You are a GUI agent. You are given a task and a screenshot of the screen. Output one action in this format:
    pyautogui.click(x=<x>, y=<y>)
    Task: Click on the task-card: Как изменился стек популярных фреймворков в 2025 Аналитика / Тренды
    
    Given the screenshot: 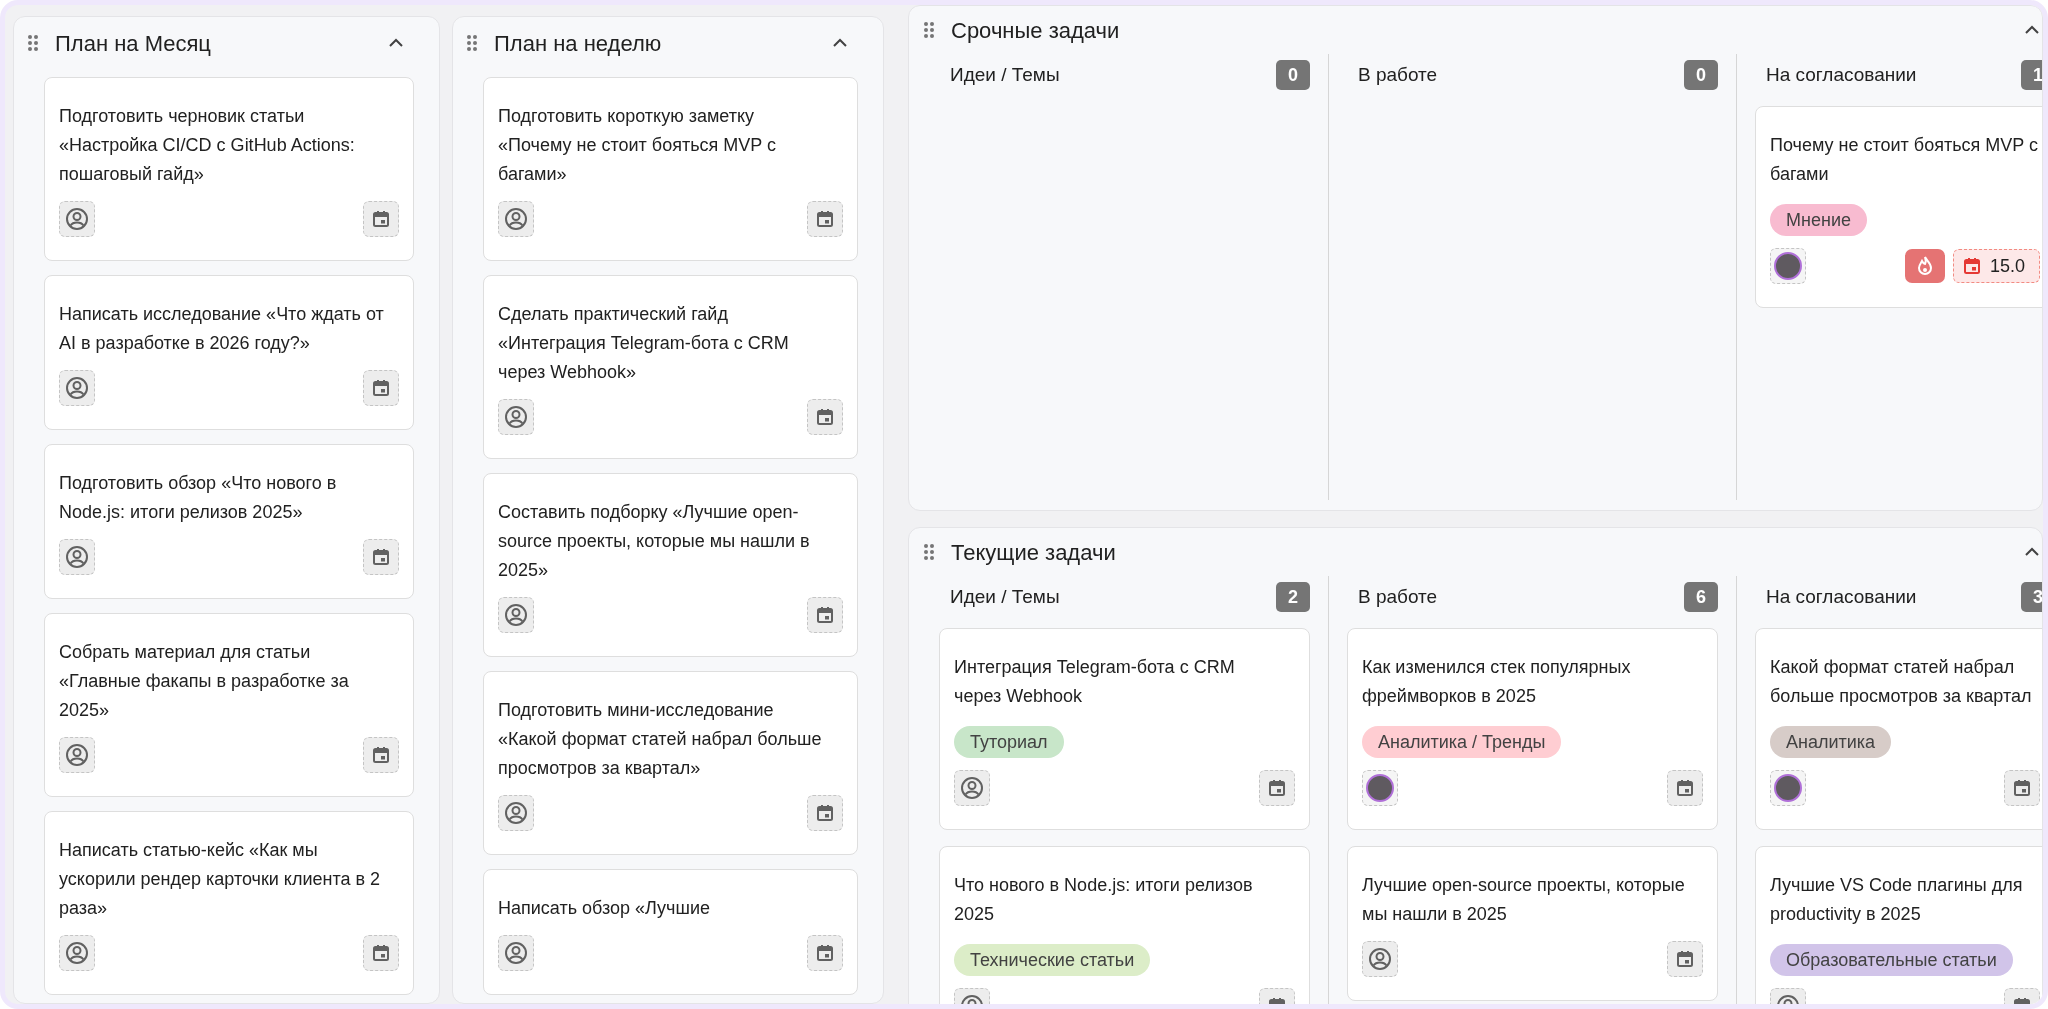 What is the action you would take?
    pyautogui.click(x=1532, y=729)
    